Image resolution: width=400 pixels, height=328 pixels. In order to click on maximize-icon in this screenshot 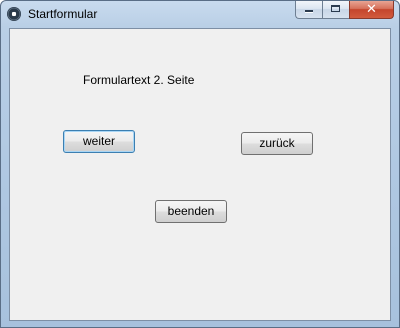, I will do `click(335, 8)`.